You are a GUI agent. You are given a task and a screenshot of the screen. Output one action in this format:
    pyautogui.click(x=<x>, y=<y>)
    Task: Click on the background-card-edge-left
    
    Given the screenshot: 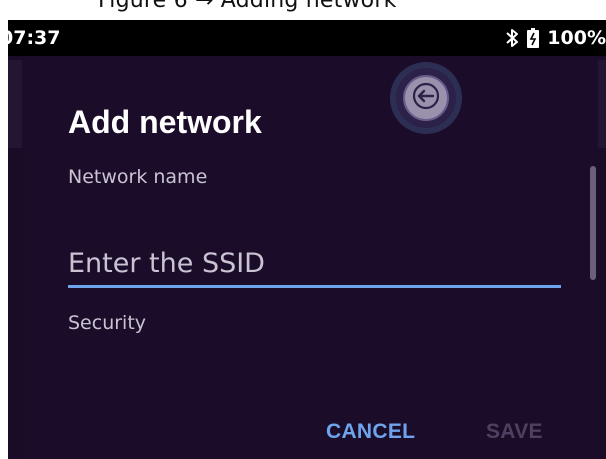 What is the action you would take?
    pyautogui.click(x=15, y=104)
    